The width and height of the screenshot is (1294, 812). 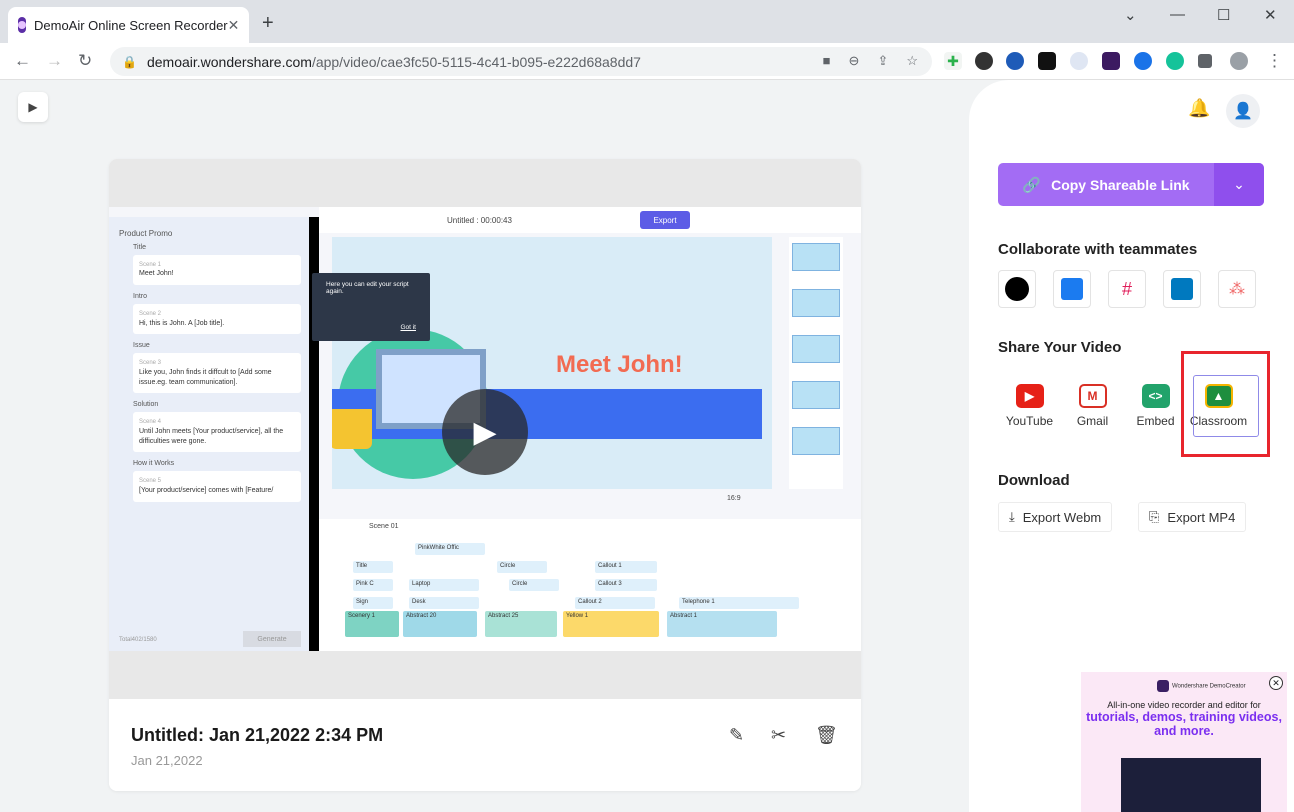 I want to click on minimize-icon: —, so click(x=1177, y=14).